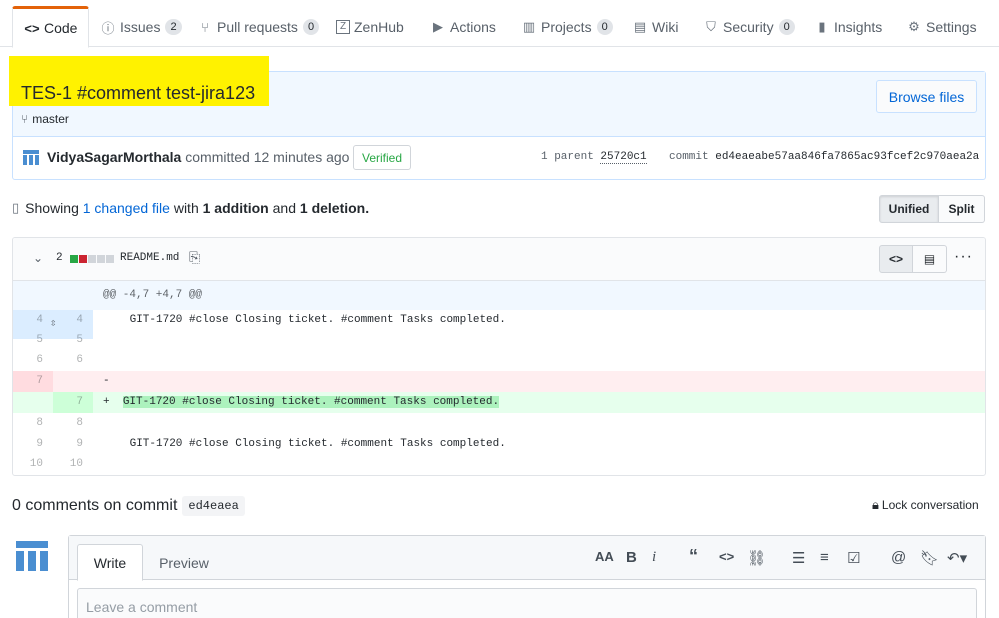  What do you see at coordinates (567, 27) in the screenshot?
I see `tab-projects: ▥ Projects 0` at bounding box center [567, 27].